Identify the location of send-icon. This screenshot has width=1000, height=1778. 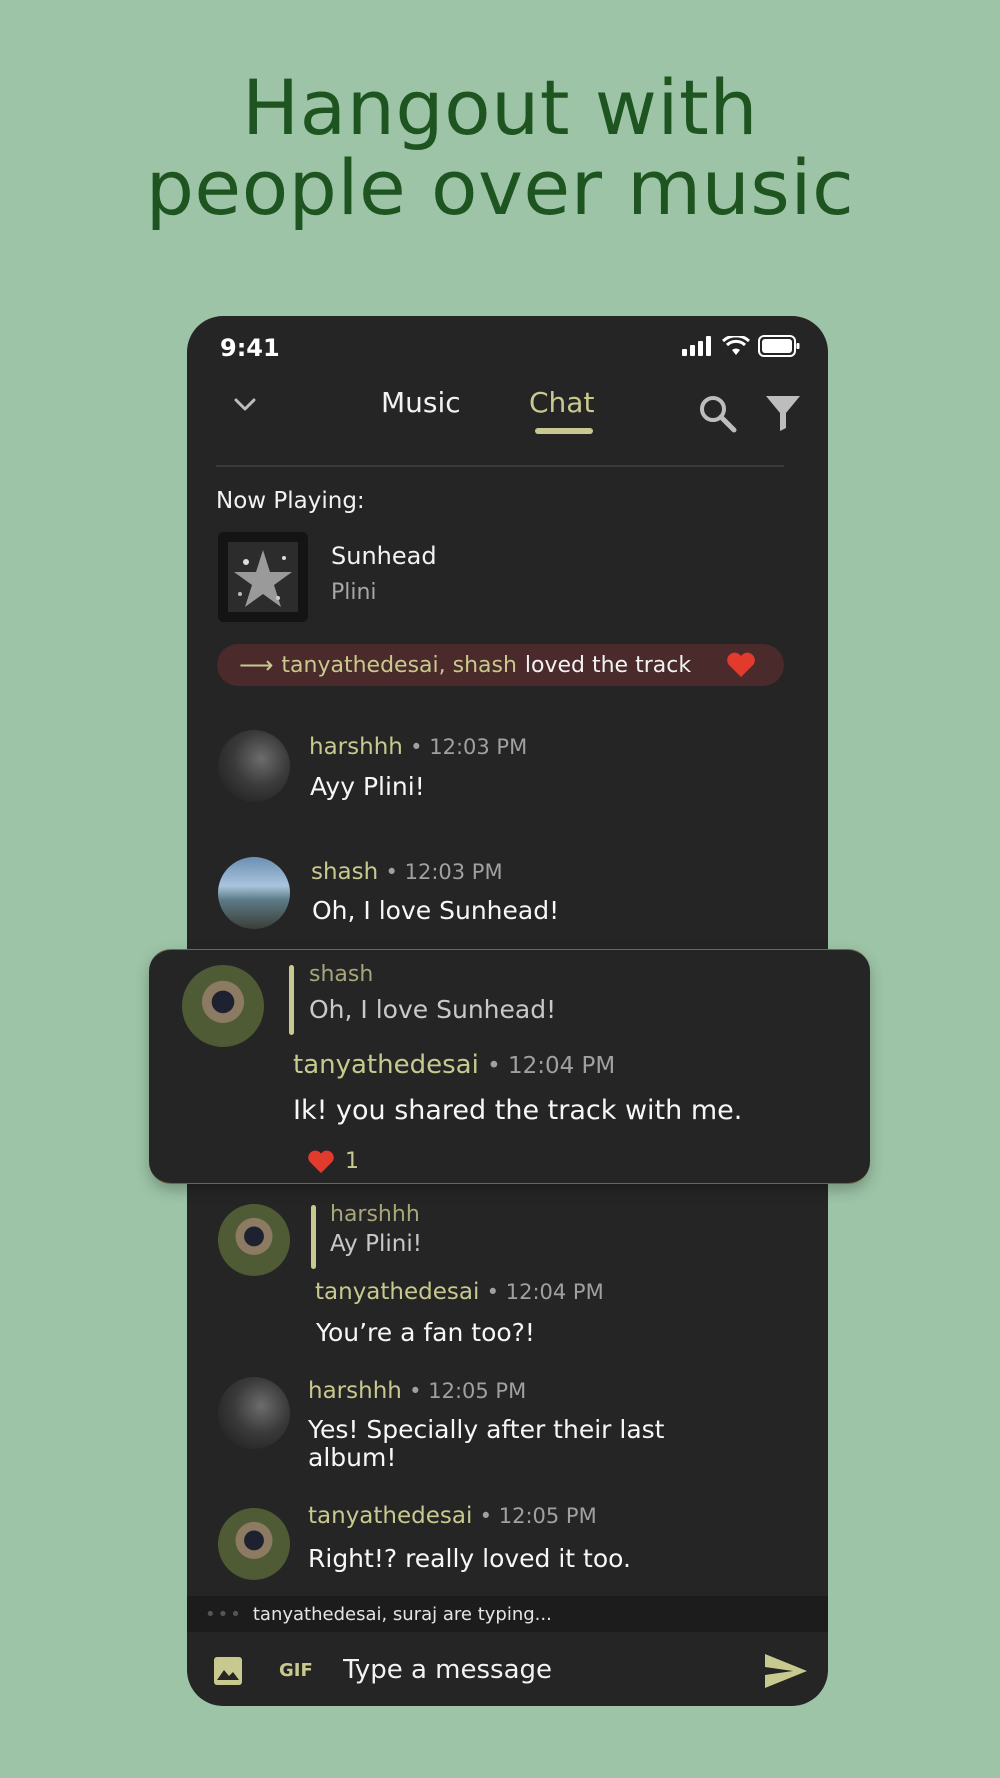
(786, 1671).